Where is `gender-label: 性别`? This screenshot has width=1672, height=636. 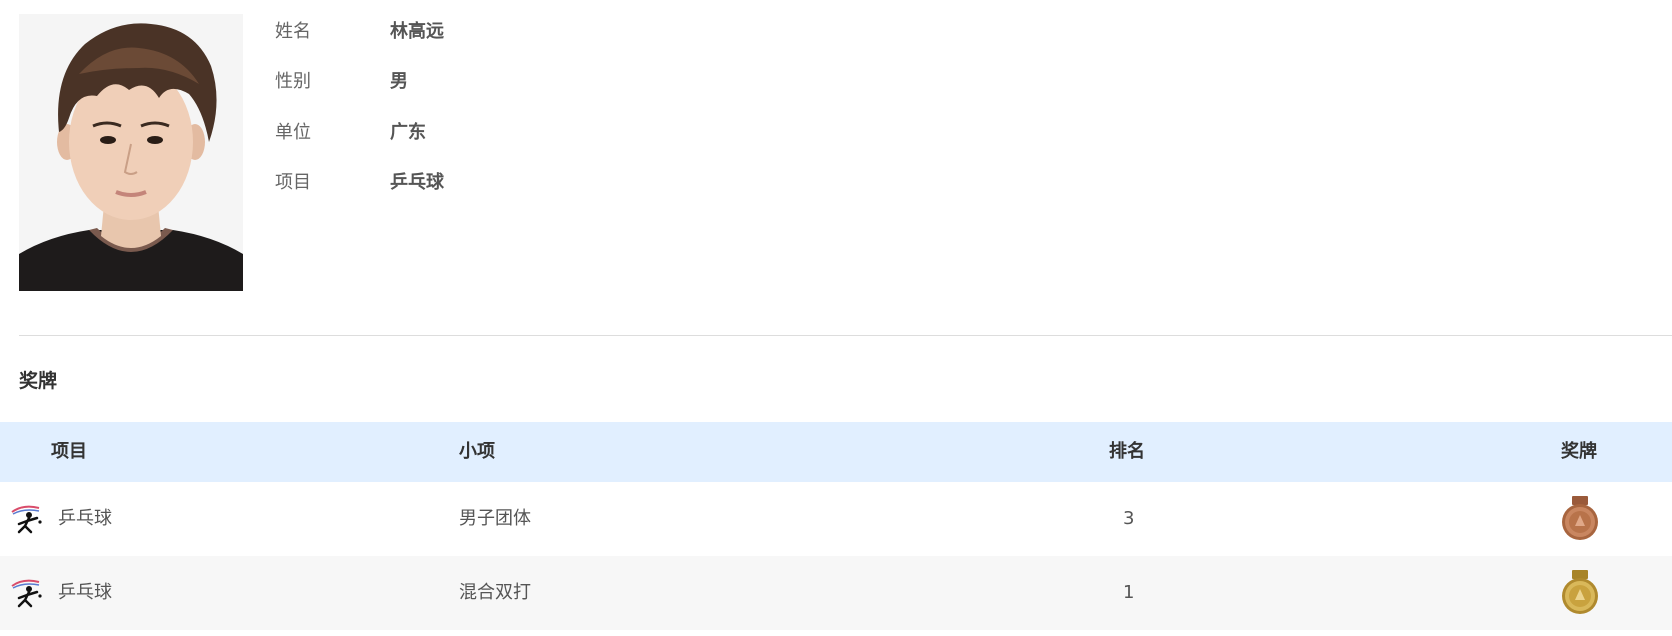
gender-label: 性别 is located at coordinates (293, 81).